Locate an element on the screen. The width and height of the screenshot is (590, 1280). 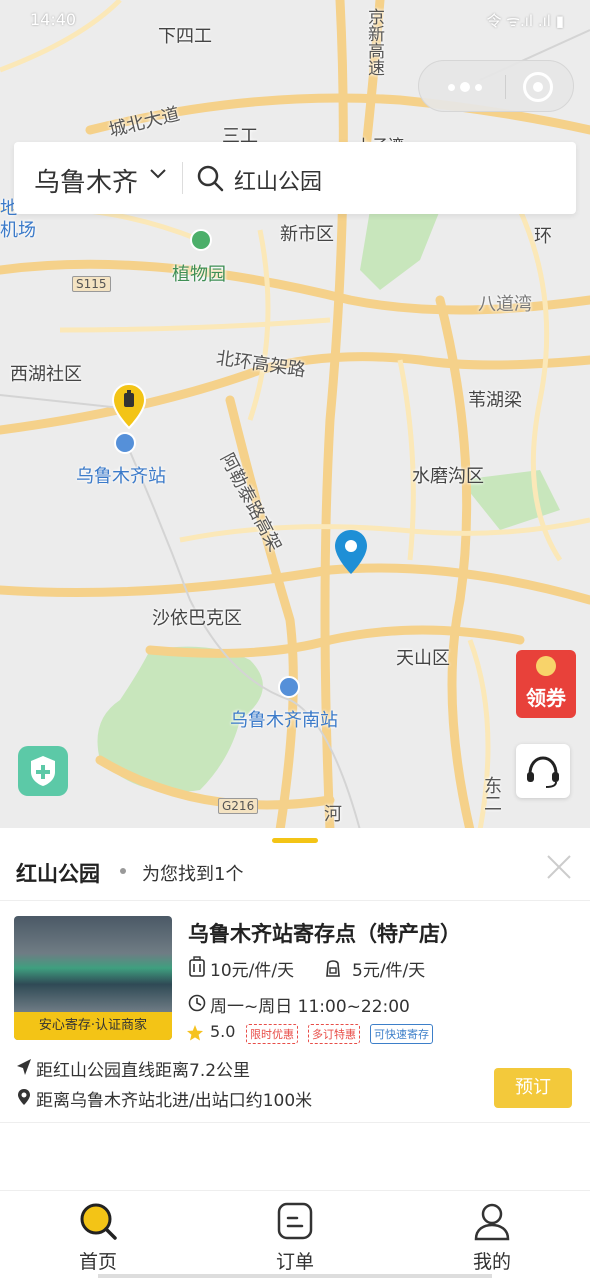
tab-label: 首页 is located at coordinates (97, 1262).